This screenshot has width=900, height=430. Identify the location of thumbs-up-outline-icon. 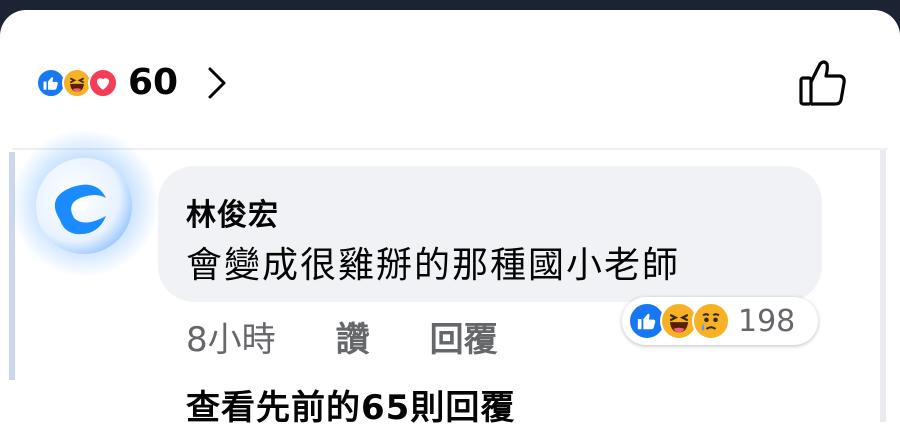
(824, 84).